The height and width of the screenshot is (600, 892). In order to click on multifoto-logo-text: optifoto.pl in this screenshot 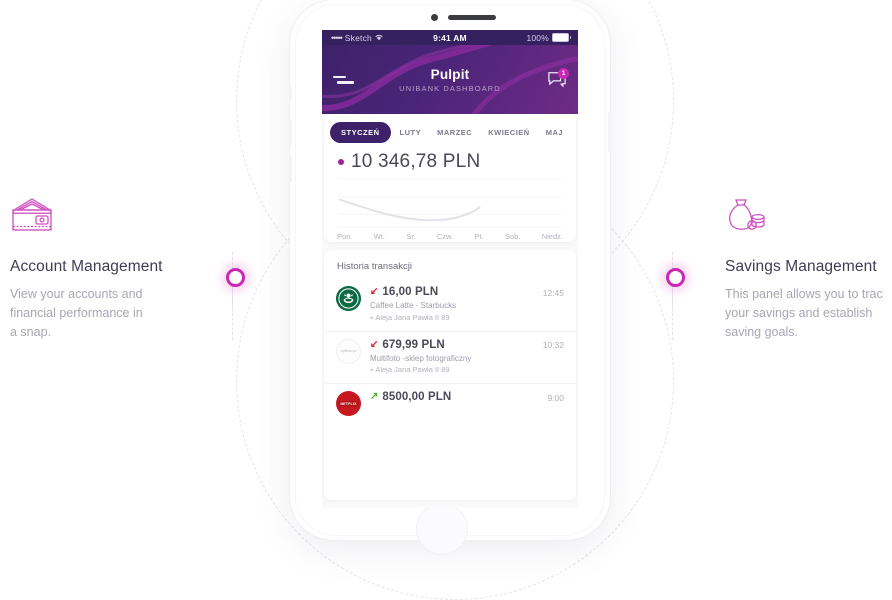, I will do `click(348, 351)`.